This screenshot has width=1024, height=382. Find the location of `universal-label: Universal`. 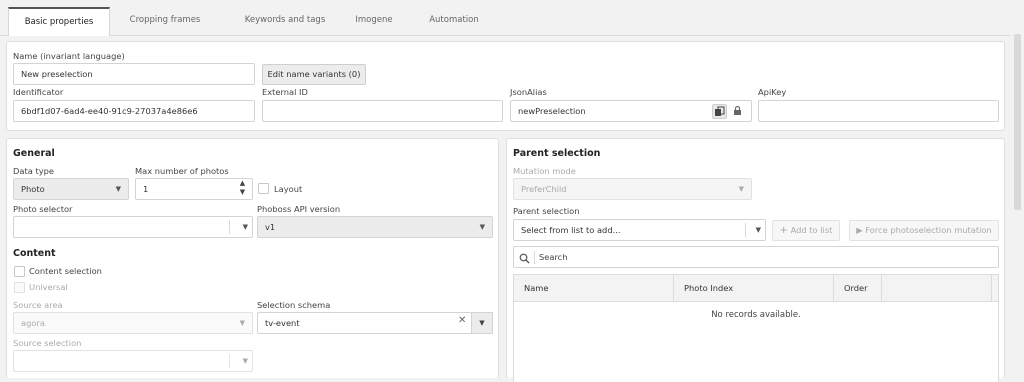

universal-label: Universal is located at coordinates (48, 287).